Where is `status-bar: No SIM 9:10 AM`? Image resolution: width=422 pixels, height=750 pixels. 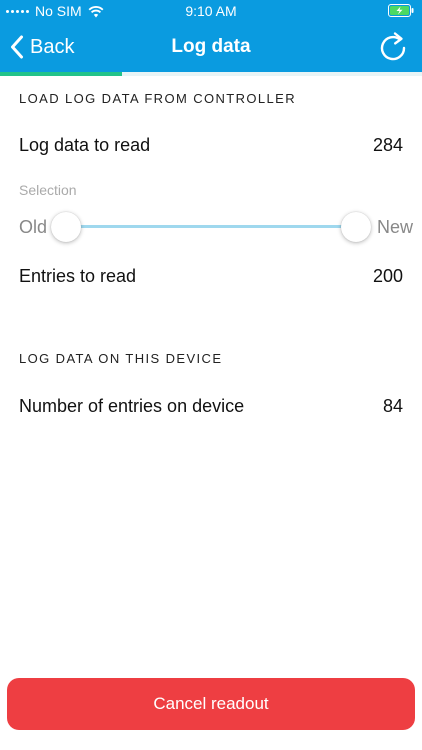
status-bar: No SIM 9:10 AM is located at coordinates (211, 11).